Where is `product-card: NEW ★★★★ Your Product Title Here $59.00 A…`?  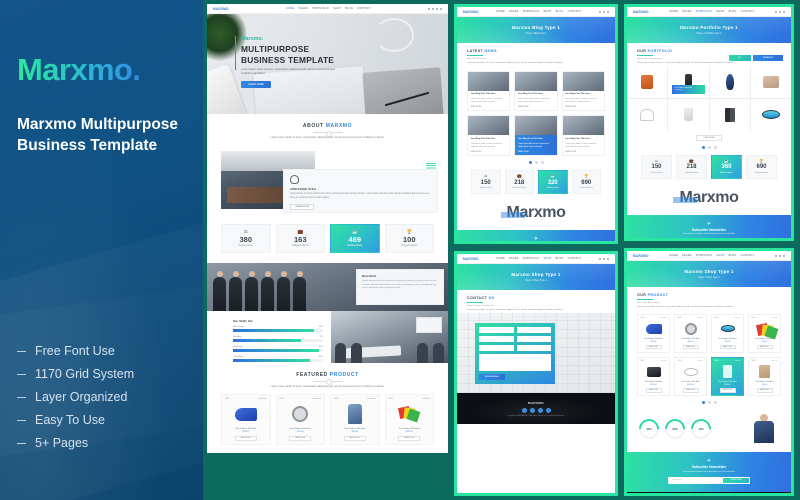 product-card: NEW ★★★★ Your Product Title Here $59.00 A… is located at coordinates (690, 333).